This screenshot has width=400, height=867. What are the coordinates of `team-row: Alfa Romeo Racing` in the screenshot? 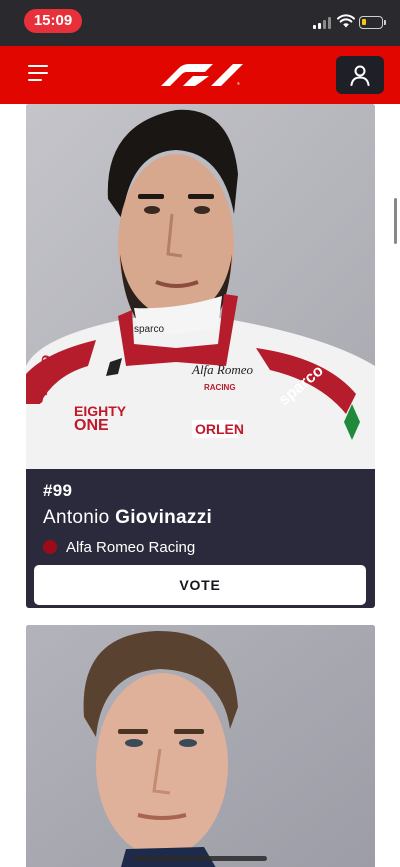 It's located at (200, 547).